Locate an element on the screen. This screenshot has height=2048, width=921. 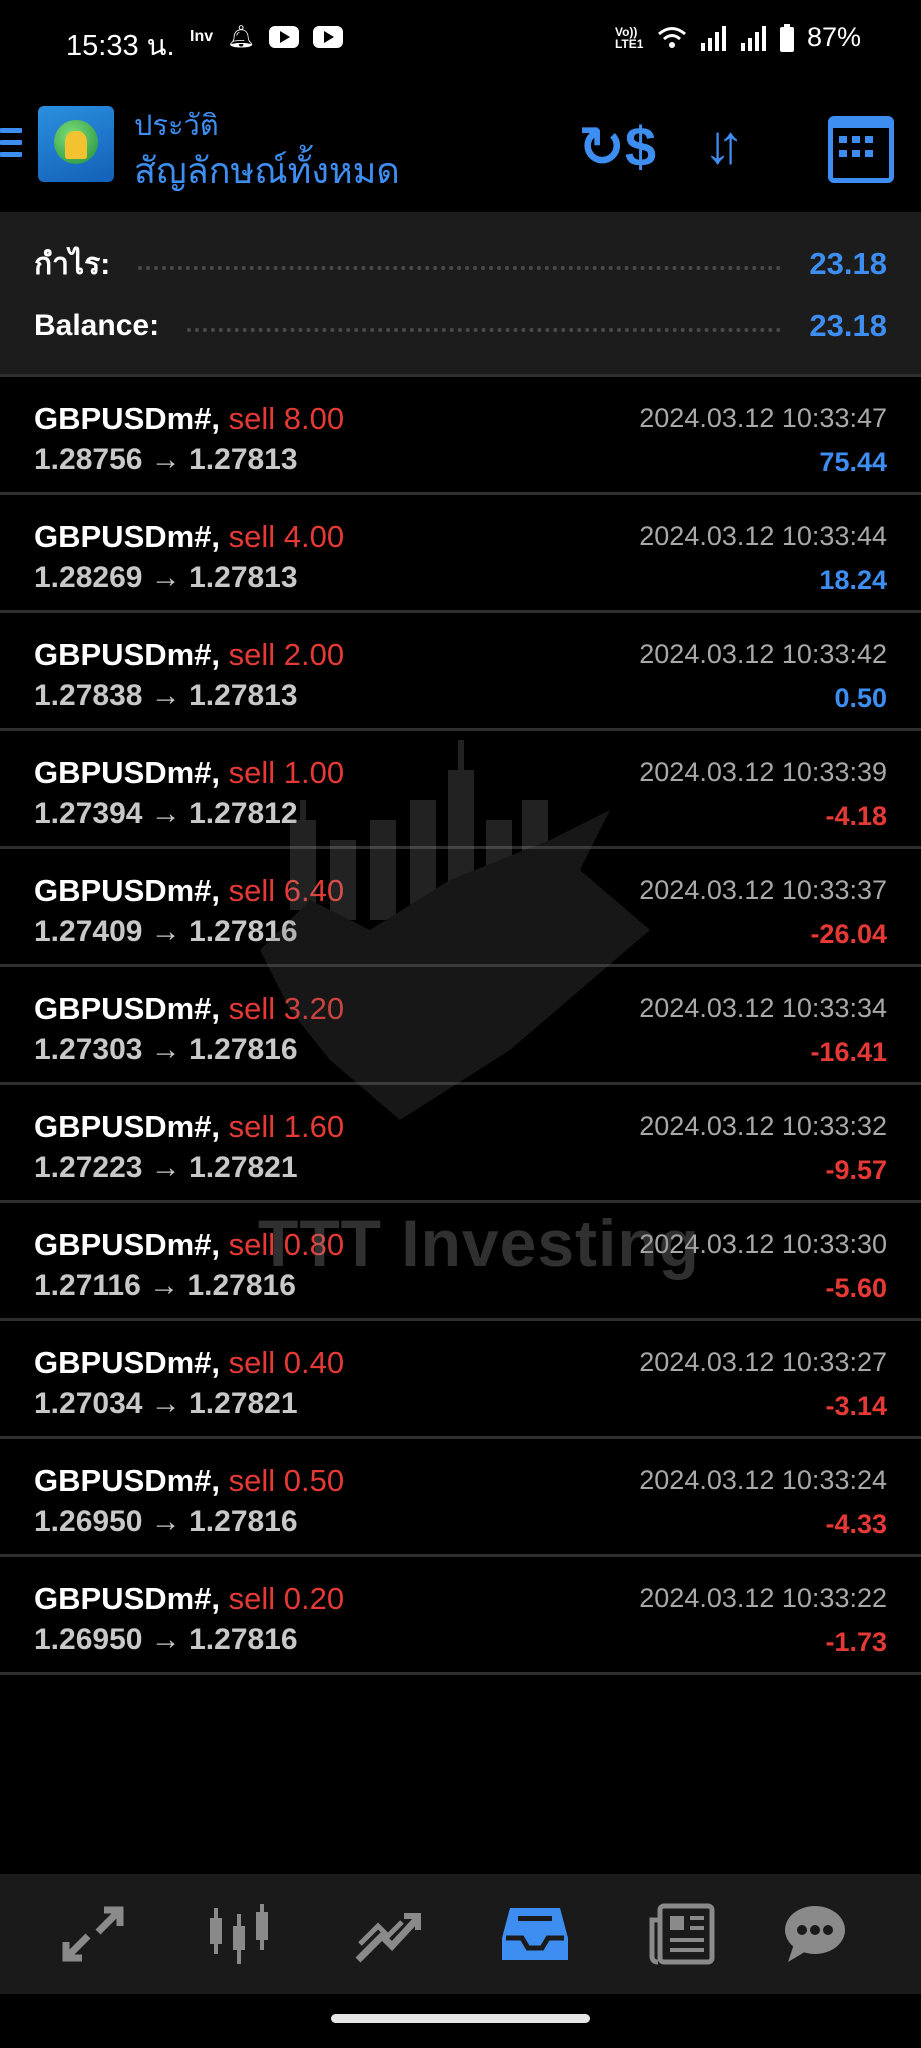
deal-side: sell 8.00 is located at coordinates (286, 418).